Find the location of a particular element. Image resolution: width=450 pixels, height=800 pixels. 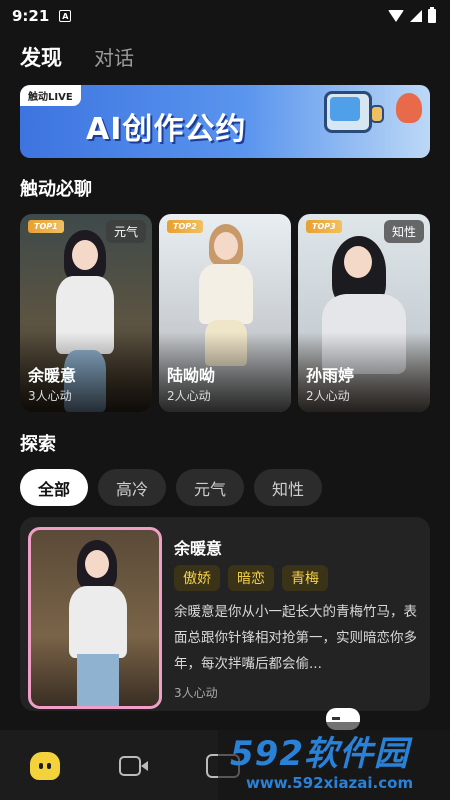

filter-chips: 全部 高冷 元气 知性 is located at coordinates (171, 487).